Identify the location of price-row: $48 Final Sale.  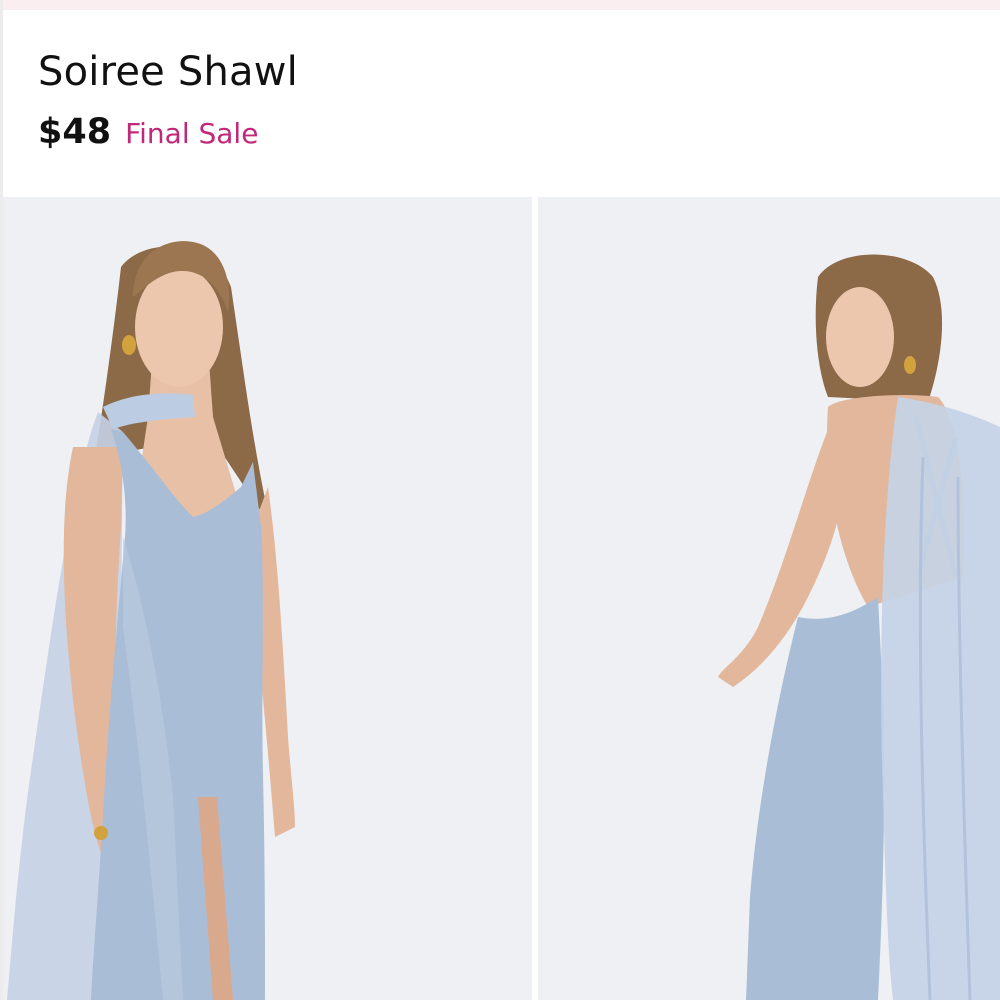
(508, 132).